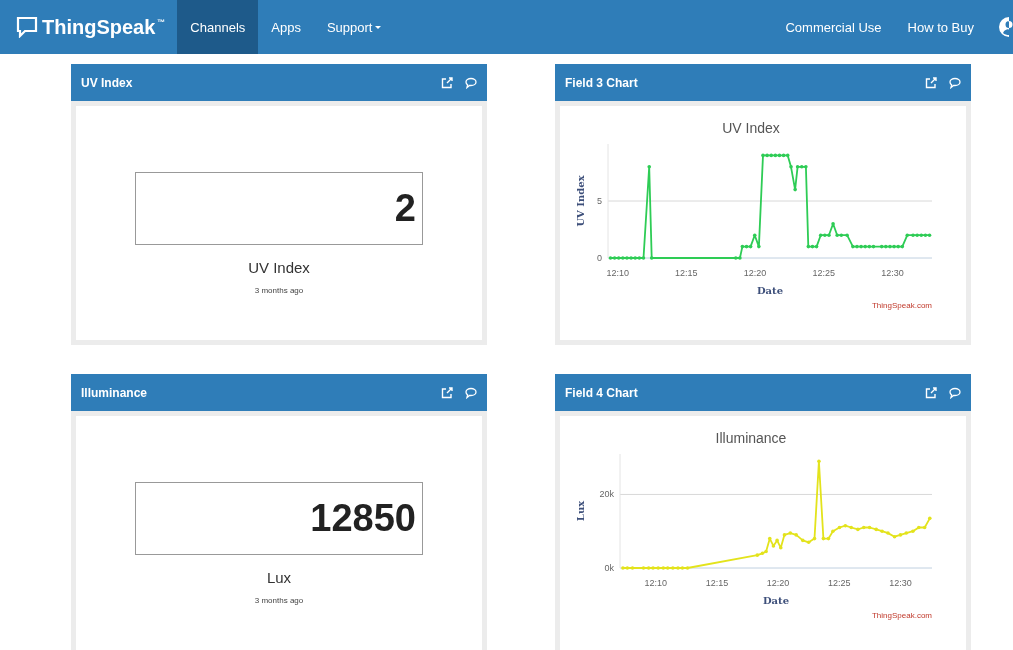 The height and width of the screenshot is (650, 1013). Describe the element at coordinates (602, 392) in the screenshot. I see `widget-title: Field 4 Chart` at that location.